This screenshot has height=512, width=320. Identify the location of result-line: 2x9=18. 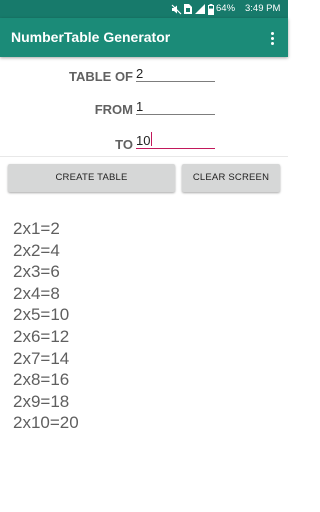
(41, 401).